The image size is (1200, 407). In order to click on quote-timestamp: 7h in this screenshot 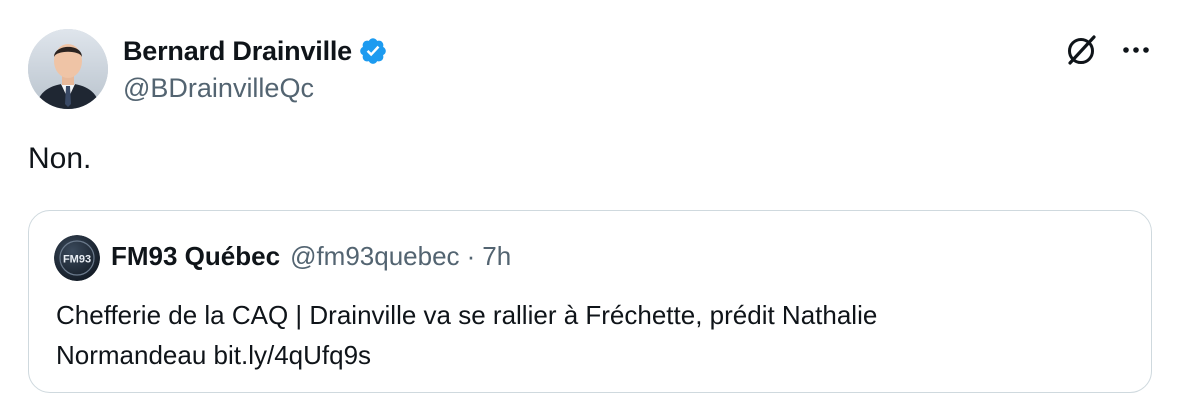, I will do `click(496, 256)`.